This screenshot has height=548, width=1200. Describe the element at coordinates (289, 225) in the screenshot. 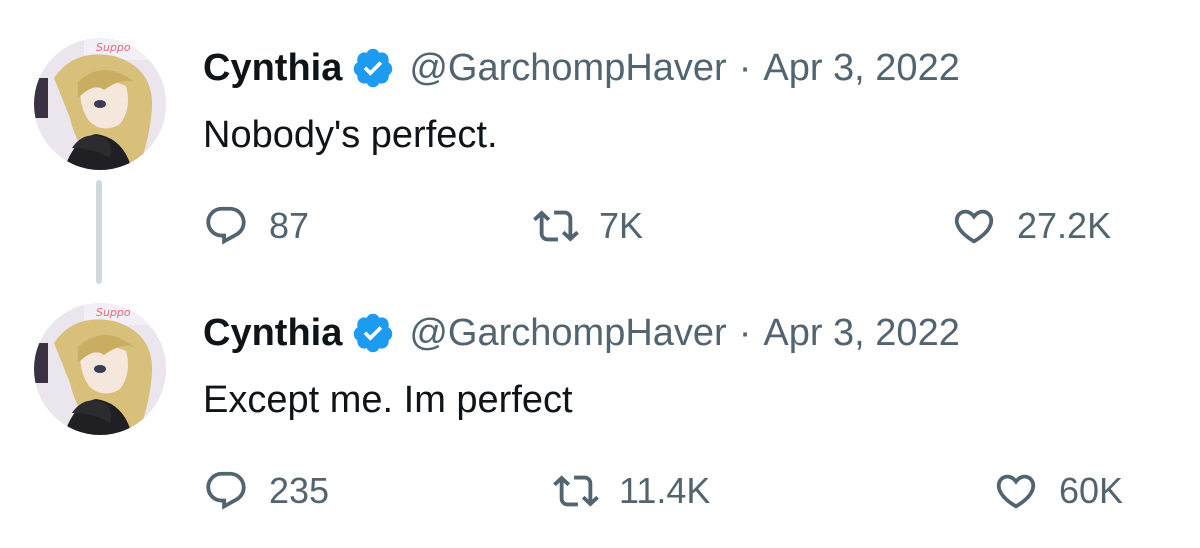

I see `reply-count: 87` at that location.